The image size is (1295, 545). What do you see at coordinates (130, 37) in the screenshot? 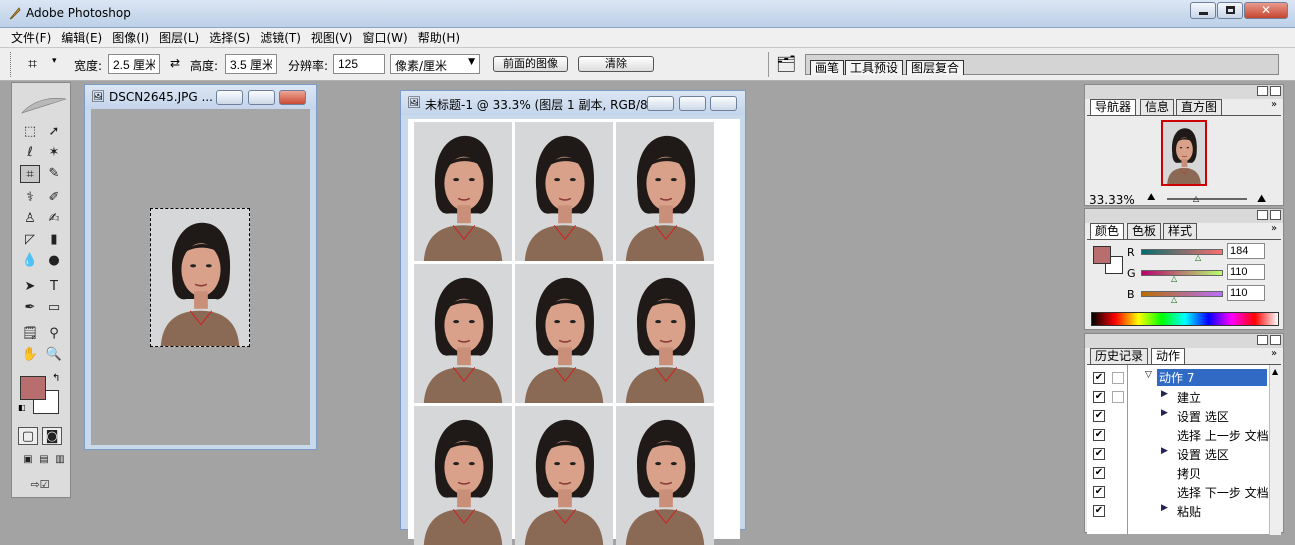
I see `menu-image: 图像(I)` at bounding box center [130, 37].